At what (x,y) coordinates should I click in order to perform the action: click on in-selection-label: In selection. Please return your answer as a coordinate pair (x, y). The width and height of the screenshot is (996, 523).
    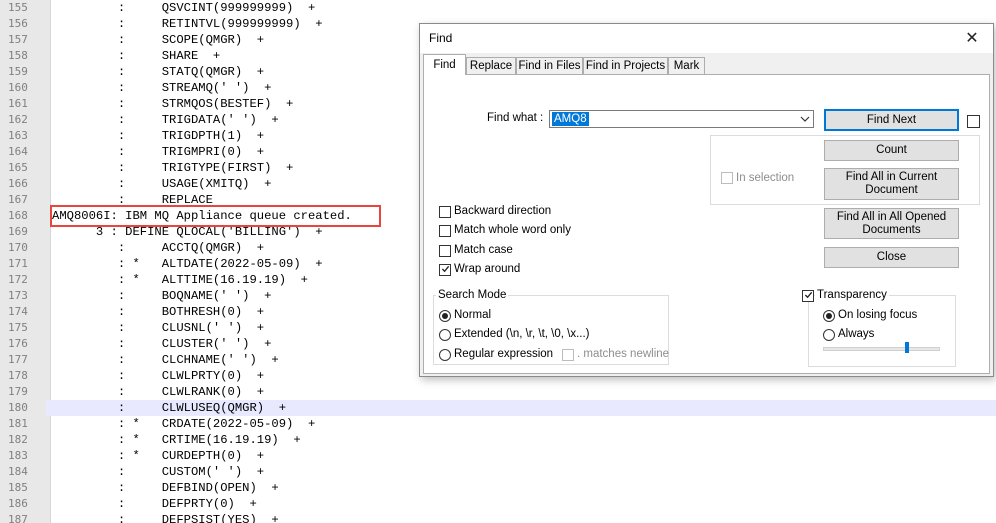
    Looking at the image, I should click on (765, 178).